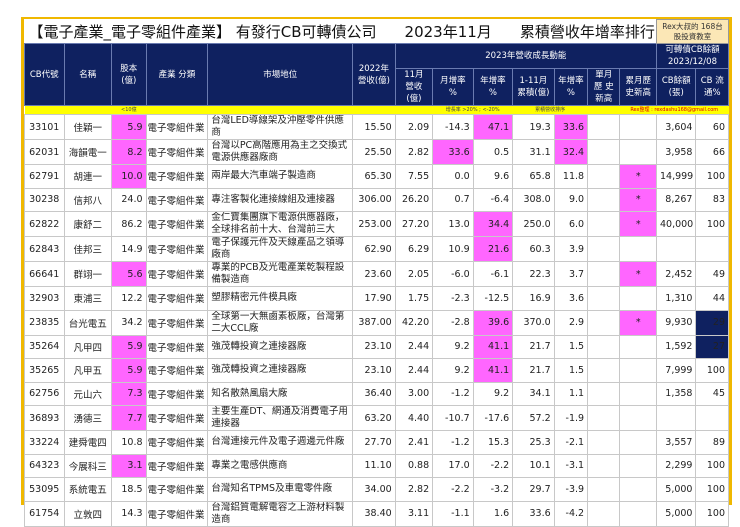 The height and width of the screenshot is (527, 740). Describe the element at coordinates (374, 442) in the screenshot. I see `cell-rev2022: 27.70` at that location.